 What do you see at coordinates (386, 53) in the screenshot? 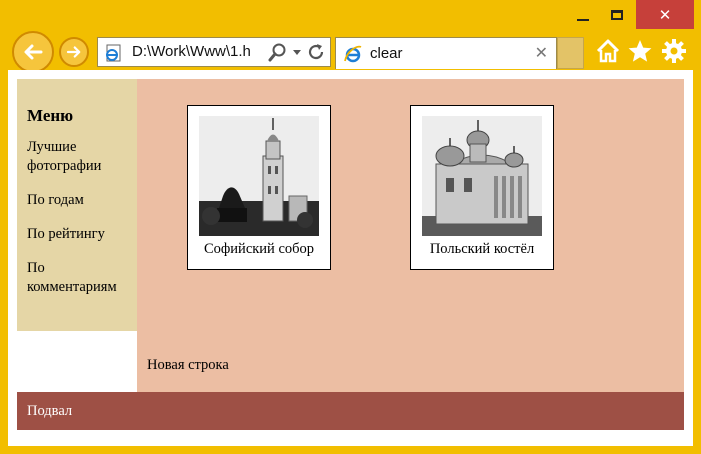
I see `tab-title: clear` at bounding box center [386, 53].